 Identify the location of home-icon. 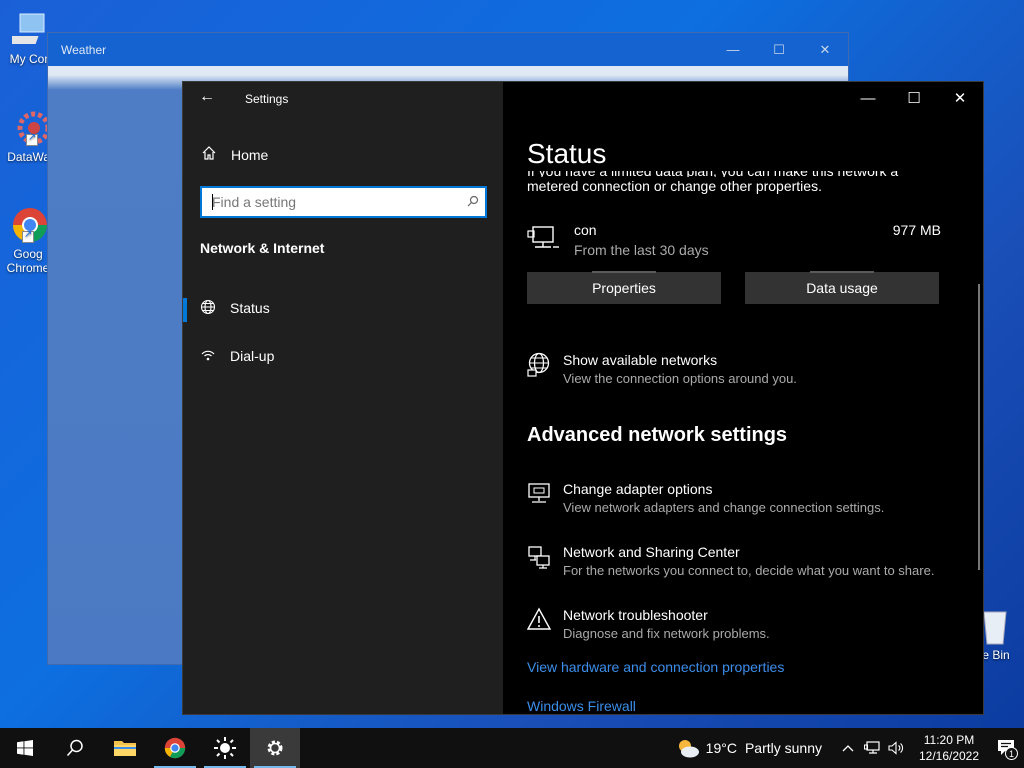
(209, 155).